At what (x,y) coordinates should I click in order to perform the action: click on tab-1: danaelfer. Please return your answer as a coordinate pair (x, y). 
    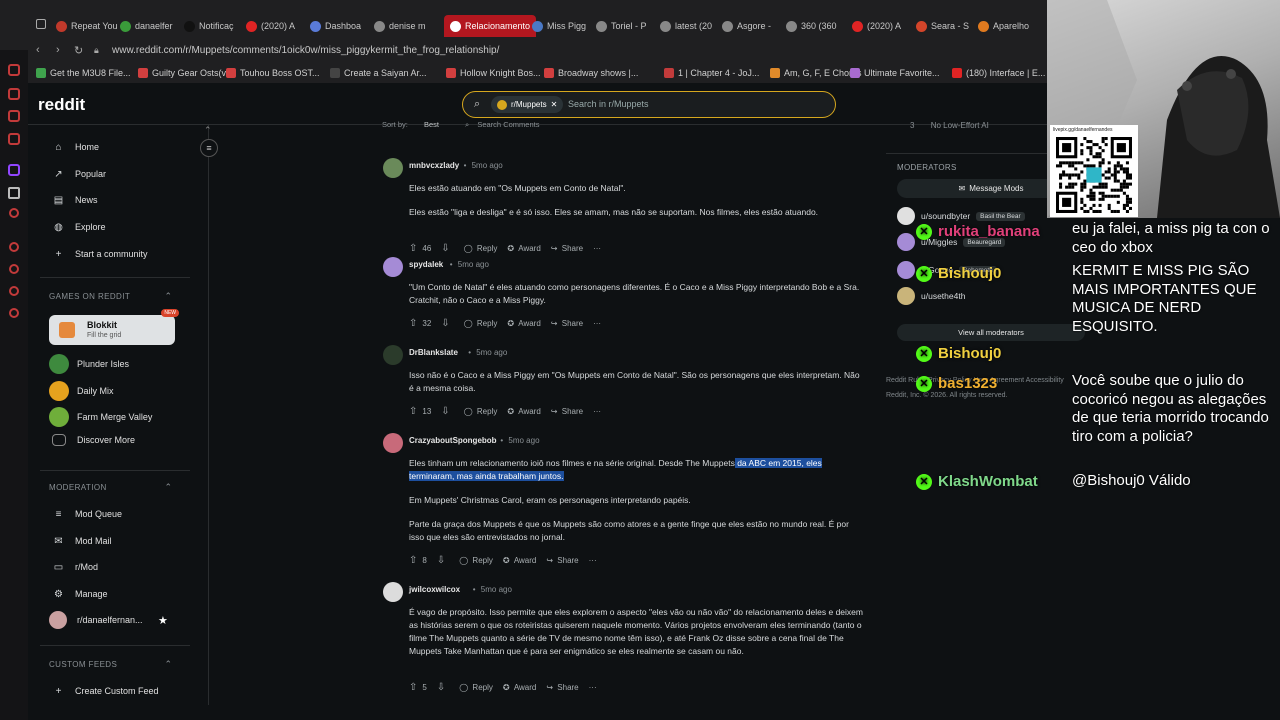
    Looking at the image, I should click on (146, 26).